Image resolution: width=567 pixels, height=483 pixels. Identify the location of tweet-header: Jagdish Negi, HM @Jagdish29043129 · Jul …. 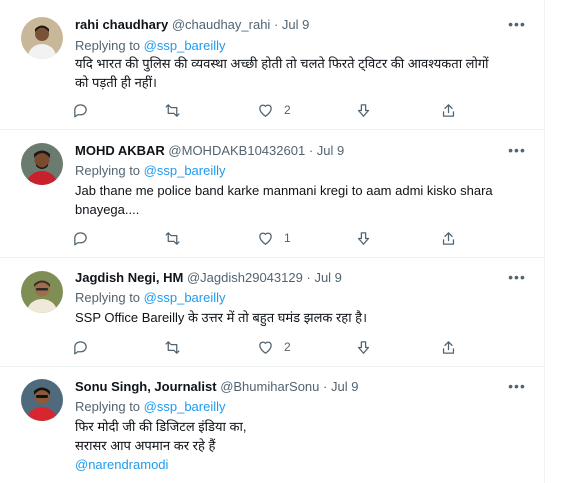
(208, 278).